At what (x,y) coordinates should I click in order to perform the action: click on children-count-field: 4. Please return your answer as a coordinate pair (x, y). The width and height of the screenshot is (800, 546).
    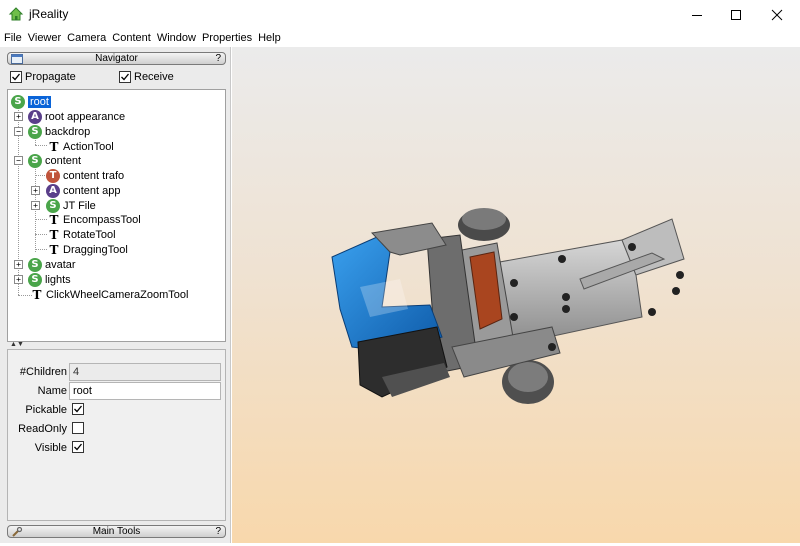
    Looking at the image, I should click on (145, 372).